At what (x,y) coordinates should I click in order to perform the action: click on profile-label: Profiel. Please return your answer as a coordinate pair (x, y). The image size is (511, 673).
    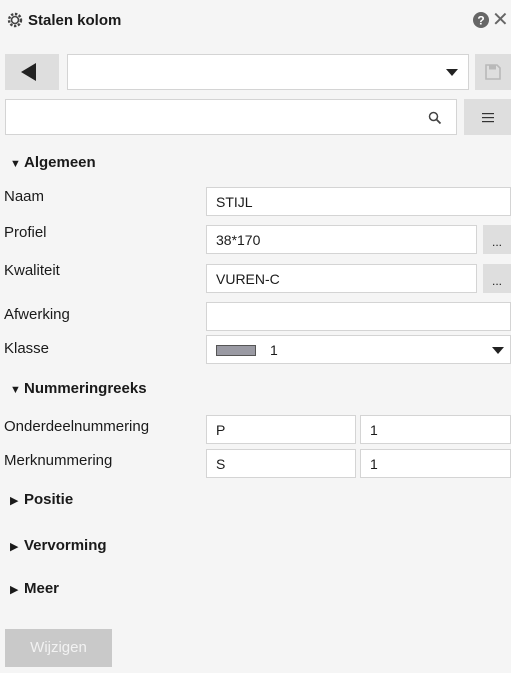
    Looking at the image, I should click on (25, 232).